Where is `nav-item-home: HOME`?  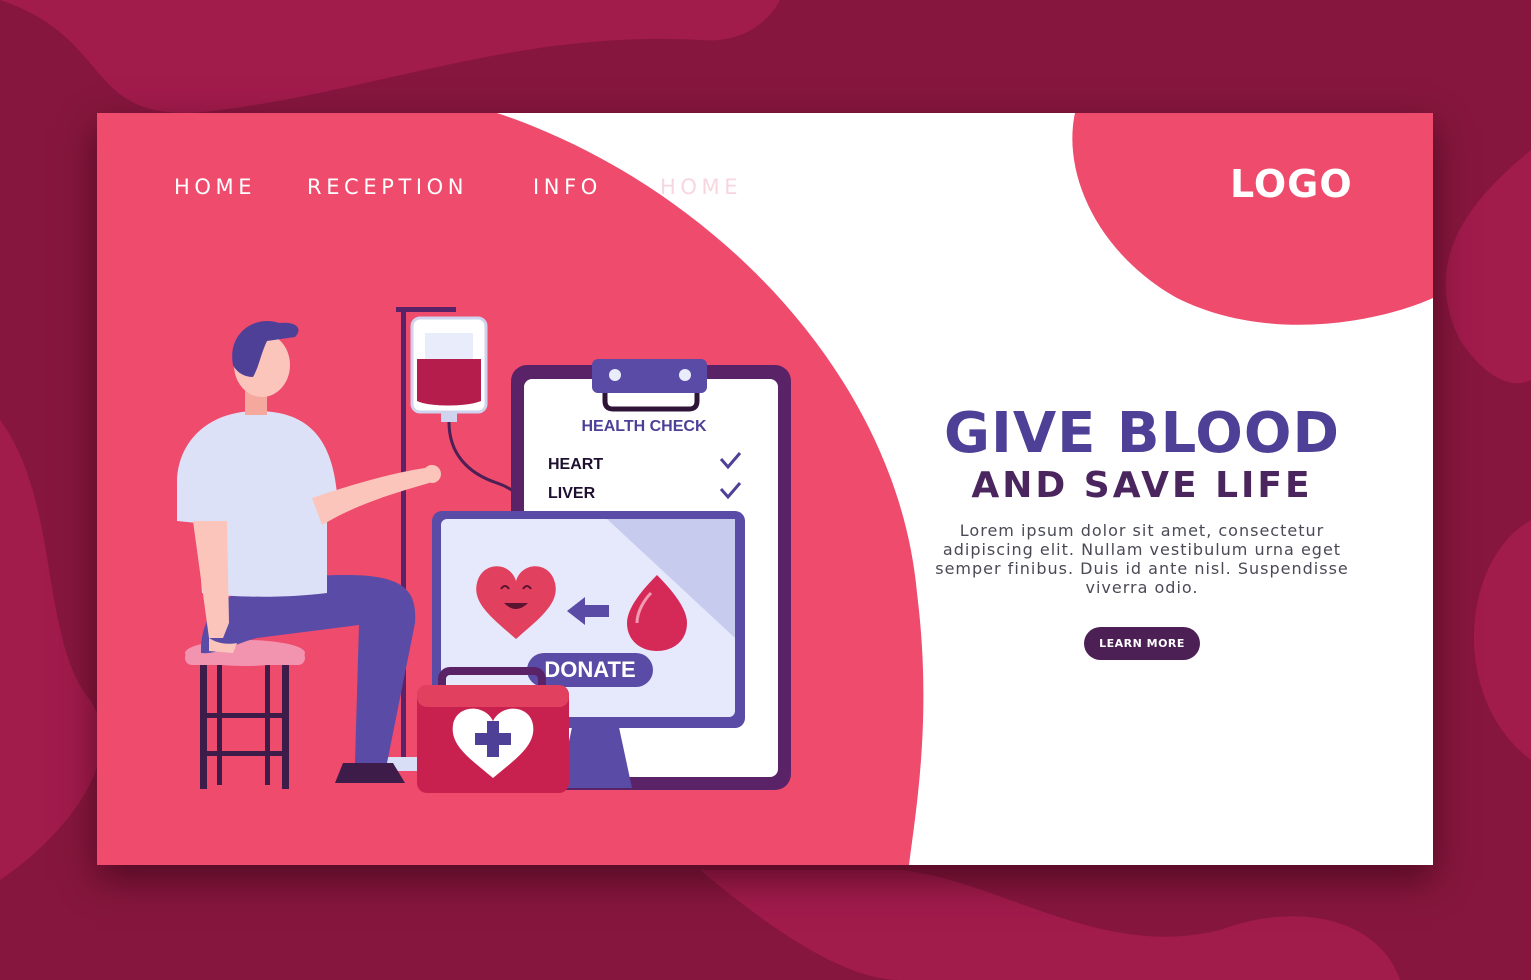
nav-item-home: HOME is located at coordinates (215, 187).